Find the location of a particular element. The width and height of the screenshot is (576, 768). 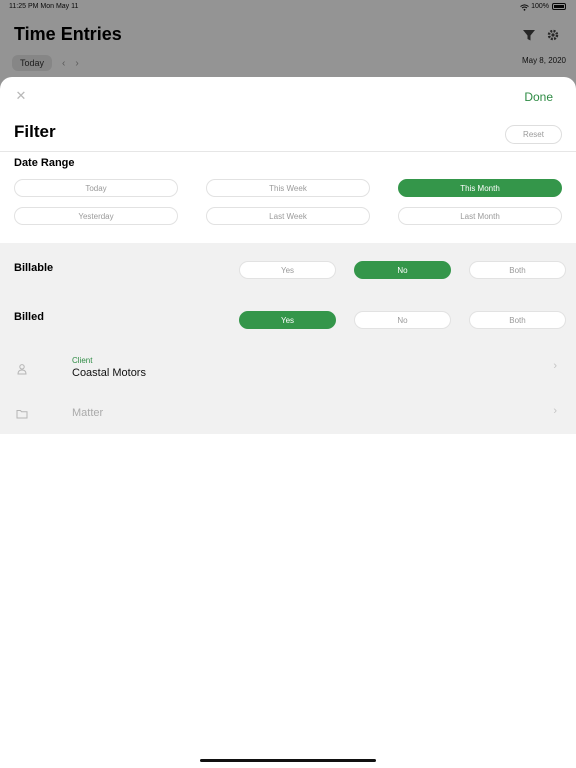

matter-label: Matter is located at coordinates (88, 413).